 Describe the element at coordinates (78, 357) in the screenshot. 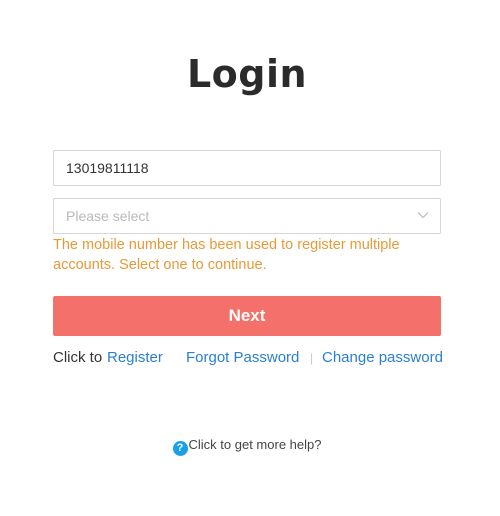

I see `click-to-text: Click to` at that location.